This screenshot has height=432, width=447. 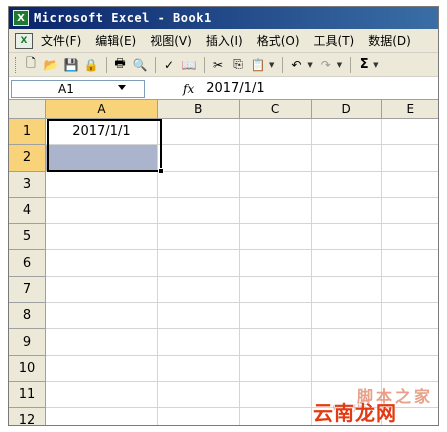 What do you see at coordinates (218, 65) in the screenshot?
I see `cut-icon: ✂` at bounding box center [218, 65].